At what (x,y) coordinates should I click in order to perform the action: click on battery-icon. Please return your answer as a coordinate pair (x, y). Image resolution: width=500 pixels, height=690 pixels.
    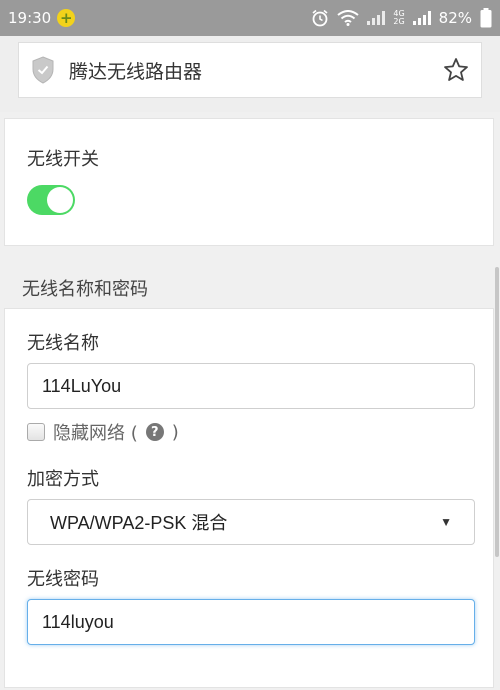
    Looking at the image, I should click on (486, 18).